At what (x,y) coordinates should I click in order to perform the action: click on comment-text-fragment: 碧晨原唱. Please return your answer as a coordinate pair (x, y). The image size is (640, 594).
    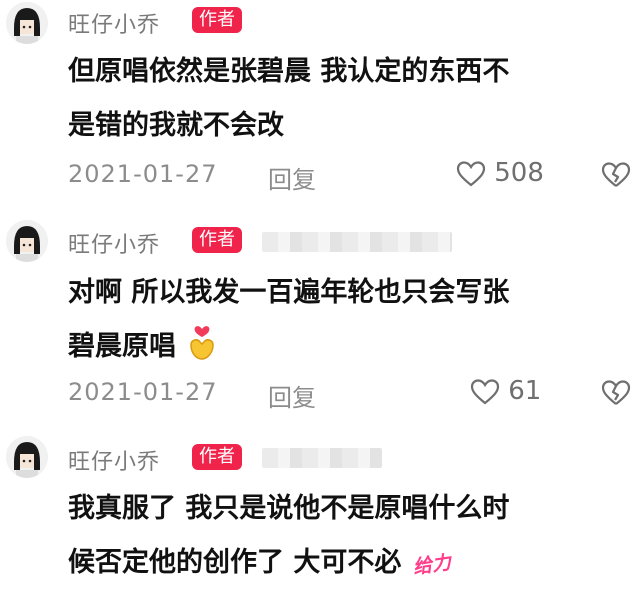
    Looking at the image, I should click on (122, 346).